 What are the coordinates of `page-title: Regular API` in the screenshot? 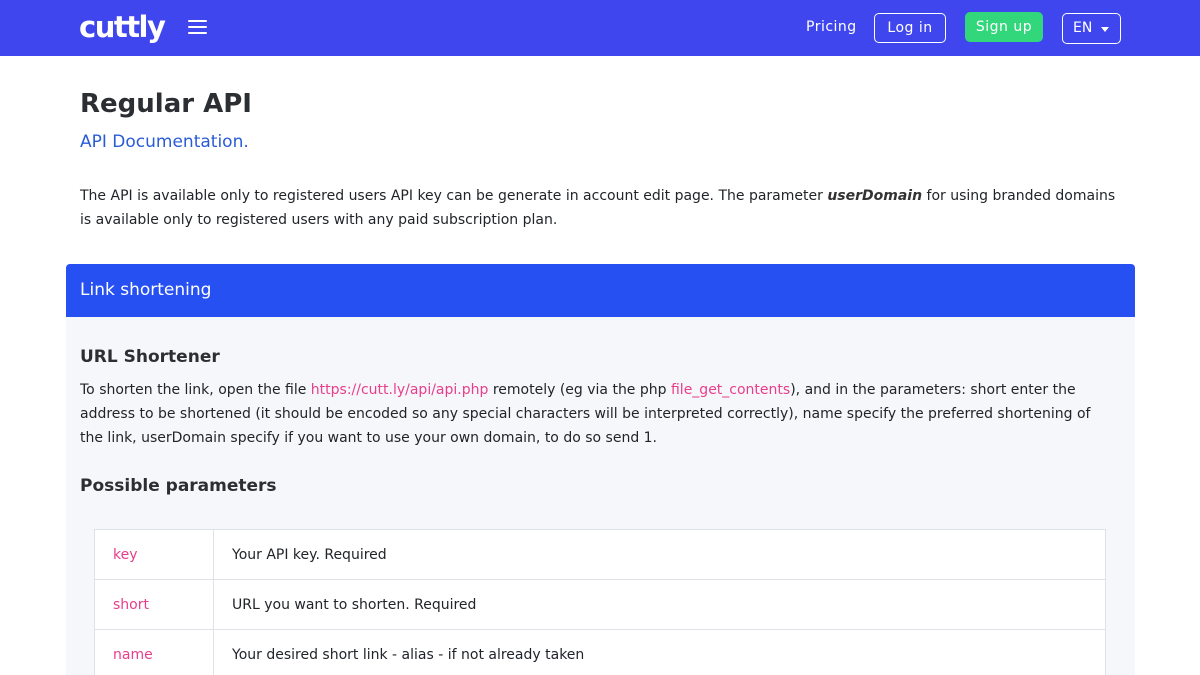 It's located at (166, 104).